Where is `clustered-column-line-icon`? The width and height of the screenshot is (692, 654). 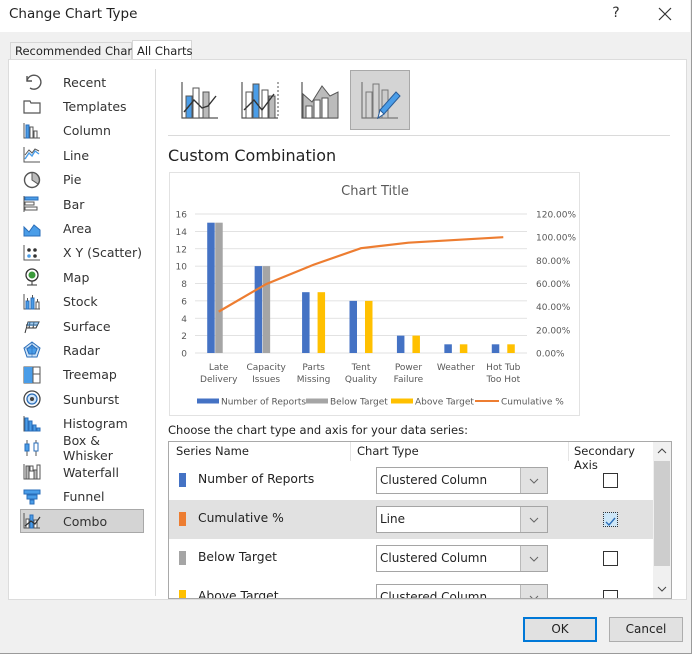
clustered-column-line-icon is located at coordinates (199, 100).